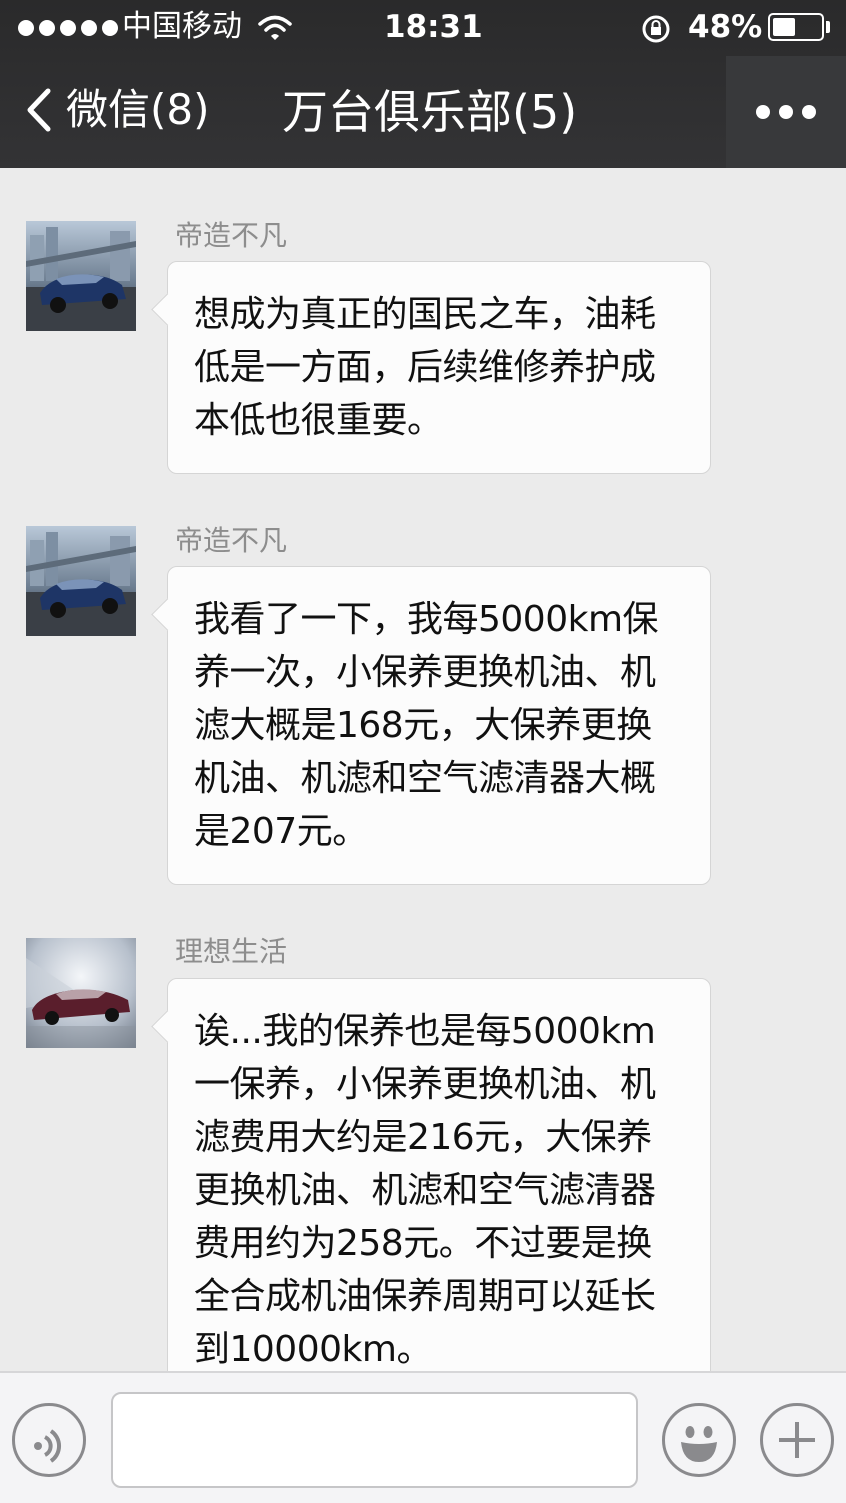  I want to click on more-functions-button, so click(797, 1440).